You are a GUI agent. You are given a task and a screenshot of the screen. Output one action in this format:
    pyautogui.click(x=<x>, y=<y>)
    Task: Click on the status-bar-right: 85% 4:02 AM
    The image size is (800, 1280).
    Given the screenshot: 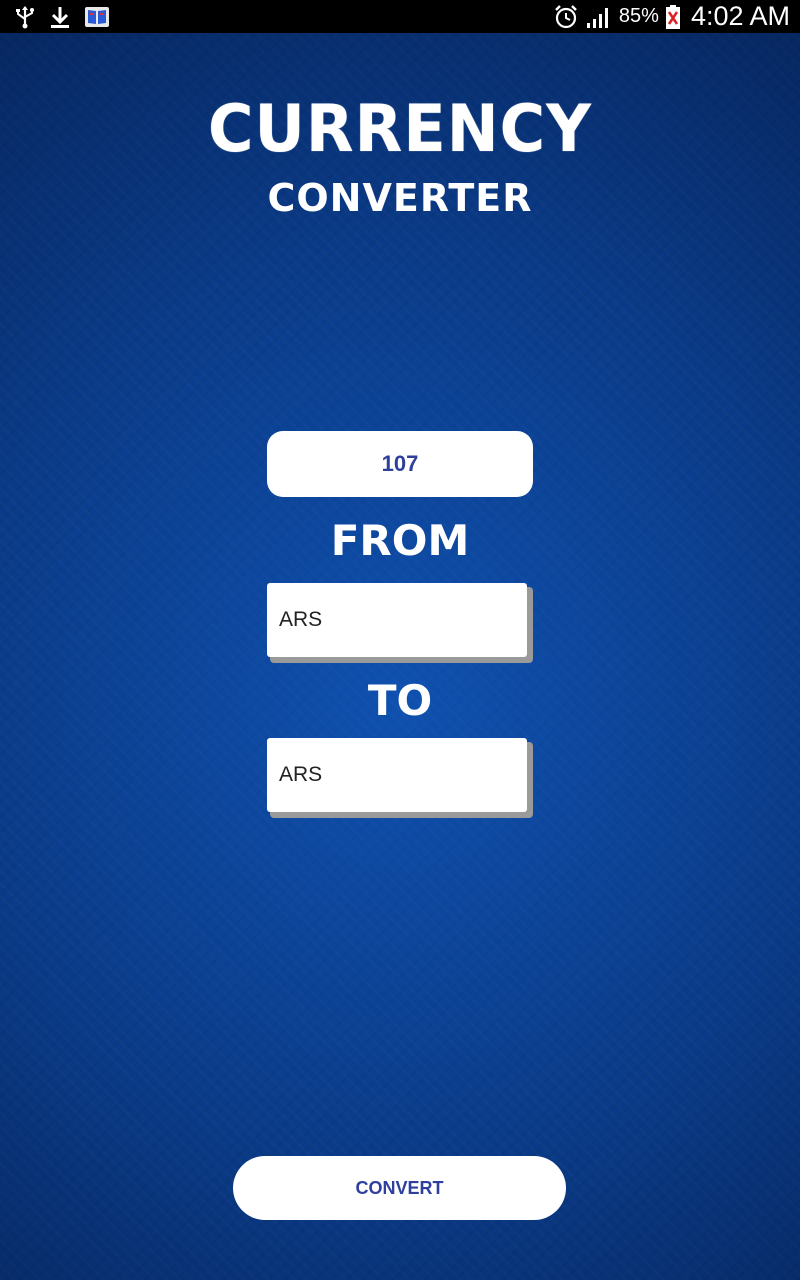 What is the action you would take?
    pyautogui.click(x=671, y=16)
    